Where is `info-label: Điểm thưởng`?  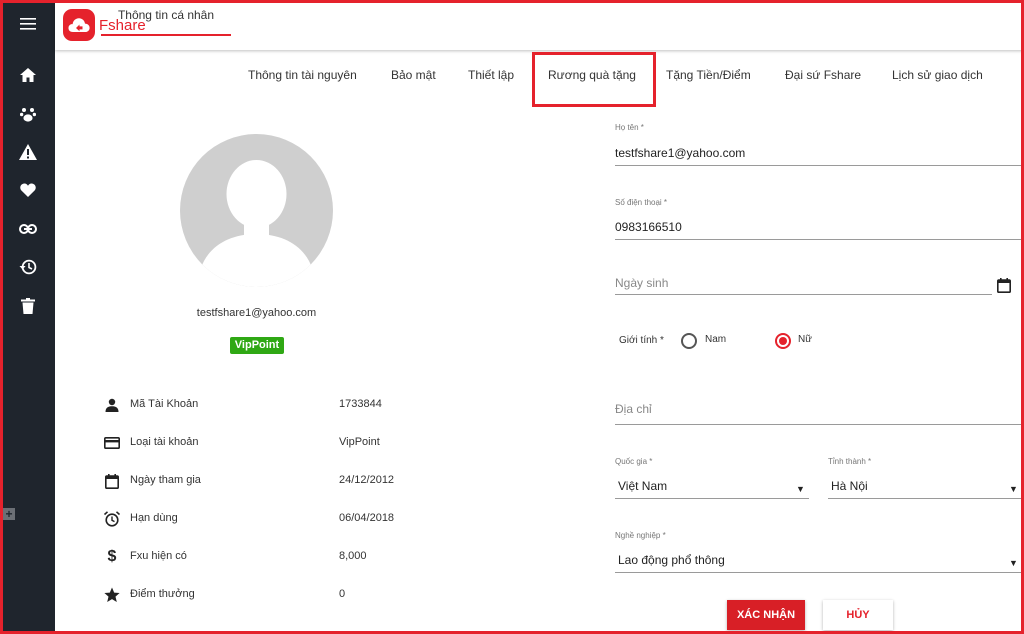
info-label: Điểm thưởng is located at coordinates (162, 594).